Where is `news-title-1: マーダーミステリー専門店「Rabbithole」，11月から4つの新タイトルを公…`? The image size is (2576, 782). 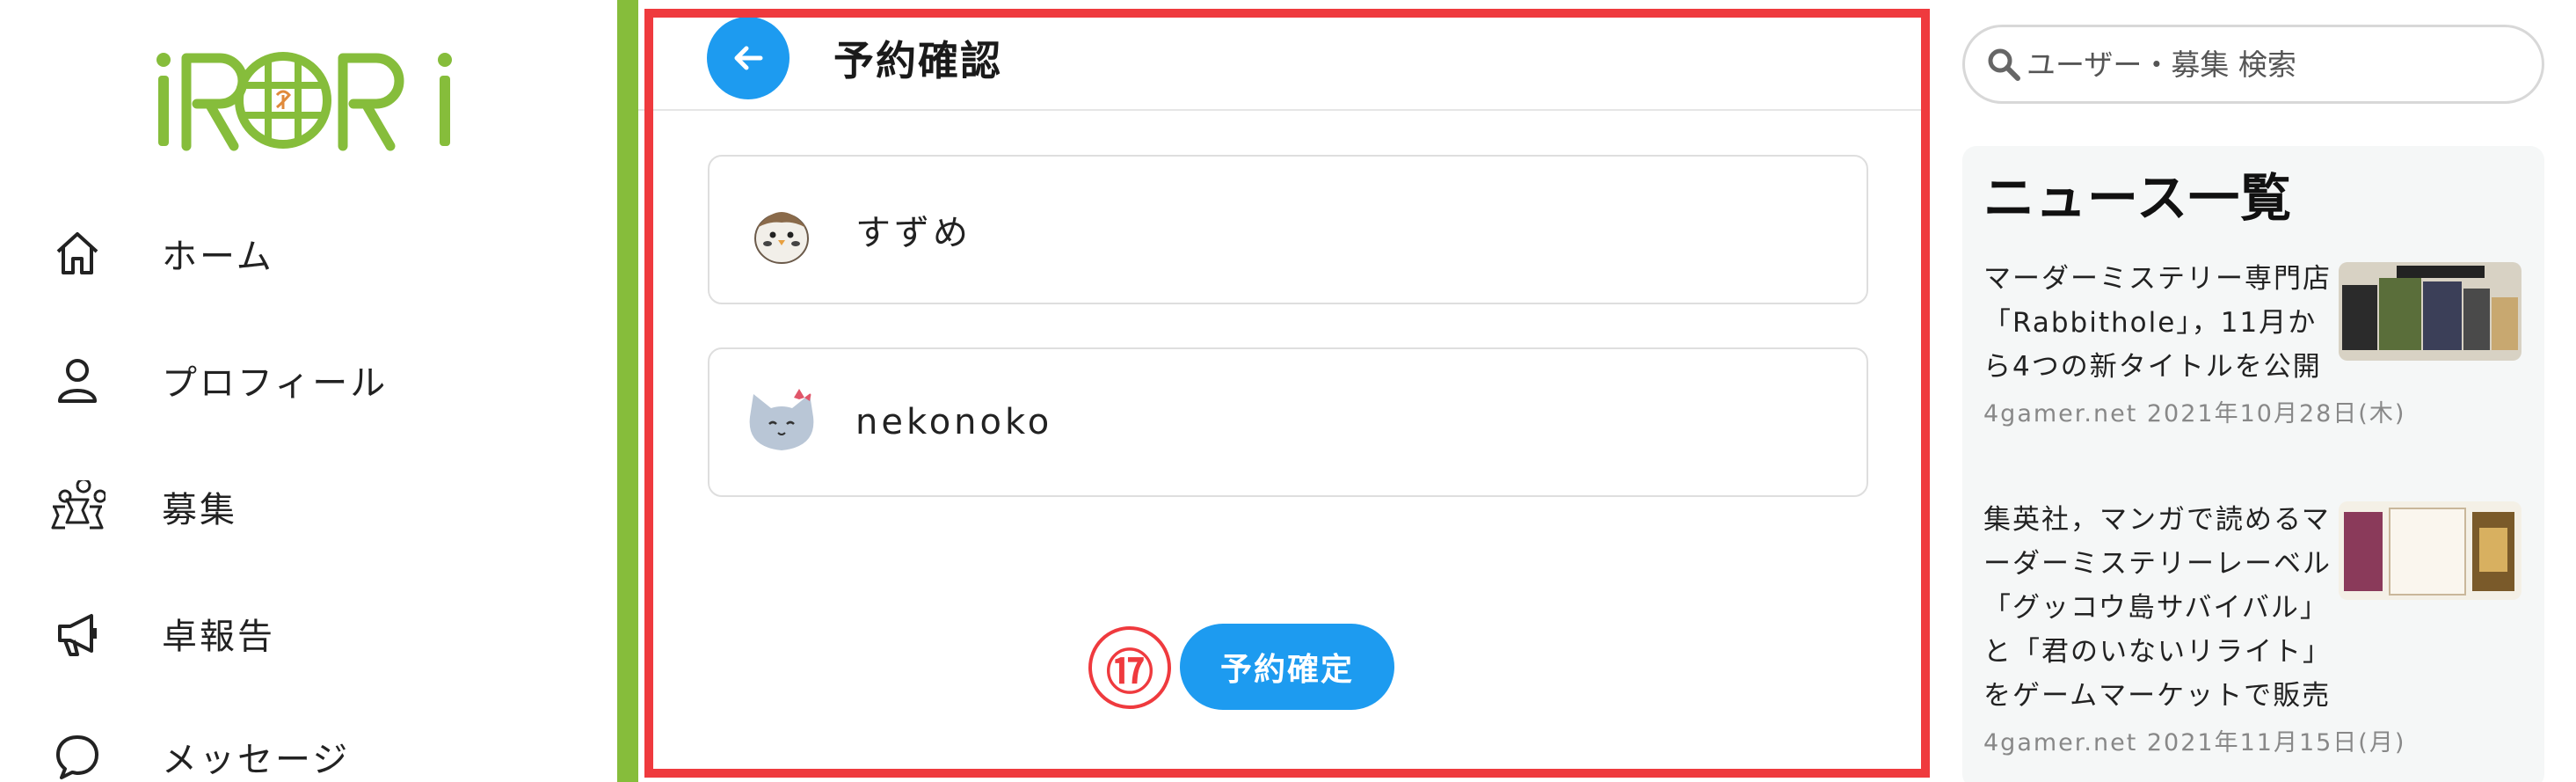
news-title-1: マーダーミステリー専門店「Rabbithole」，11月から4つの新タイトルを公… is located at coordinates (2157, 323).